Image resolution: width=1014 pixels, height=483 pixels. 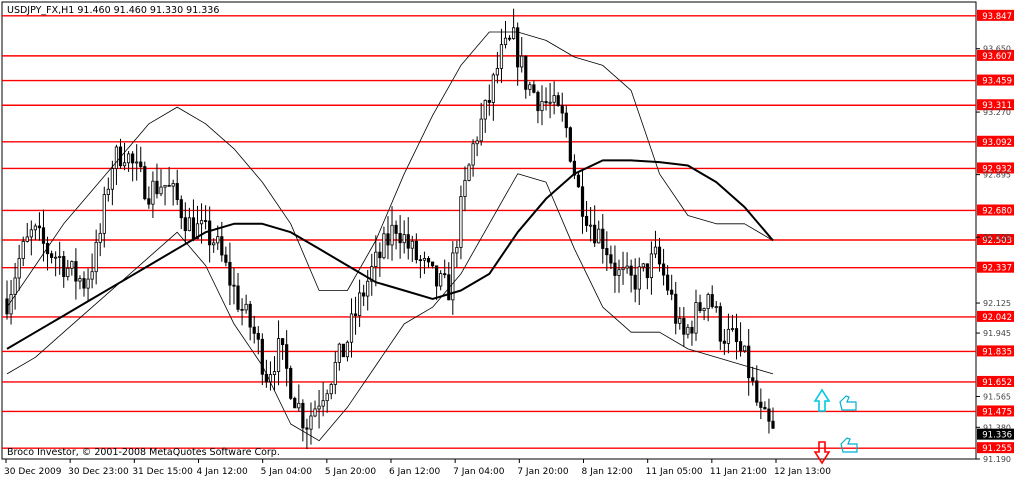 I want to click on y-tick-label-1: 93.270, so click(x=997, y=112).